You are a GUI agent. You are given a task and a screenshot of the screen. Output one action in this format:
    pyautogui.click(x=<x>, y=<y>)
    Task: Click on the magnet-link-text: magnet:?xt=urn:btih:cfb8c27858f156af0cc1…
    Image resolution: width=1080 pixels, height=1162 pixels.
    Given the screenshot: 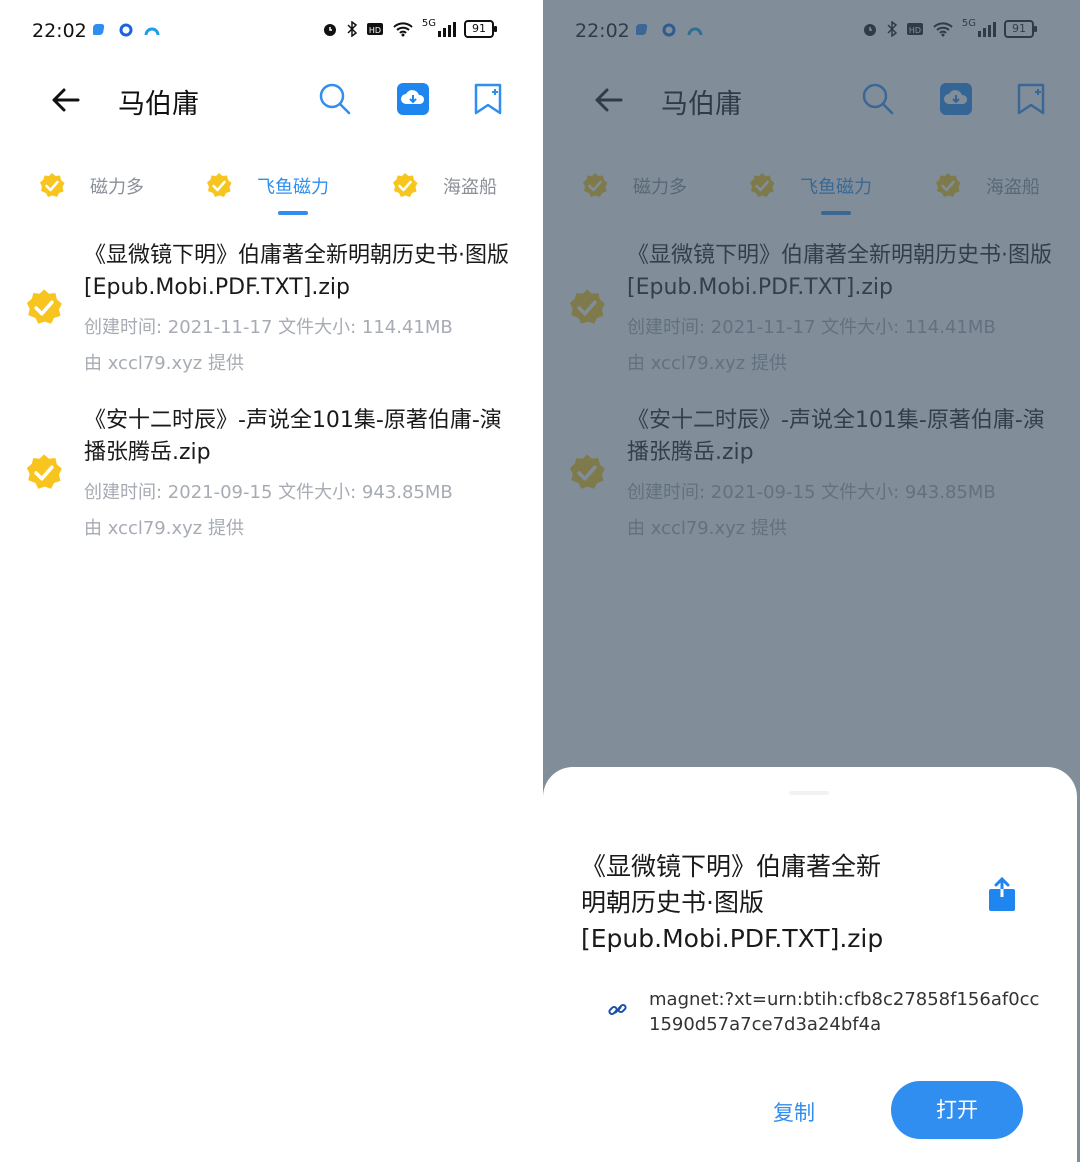 What is the action you would take?
    pyautogui.click(x=844, y=1012)
    